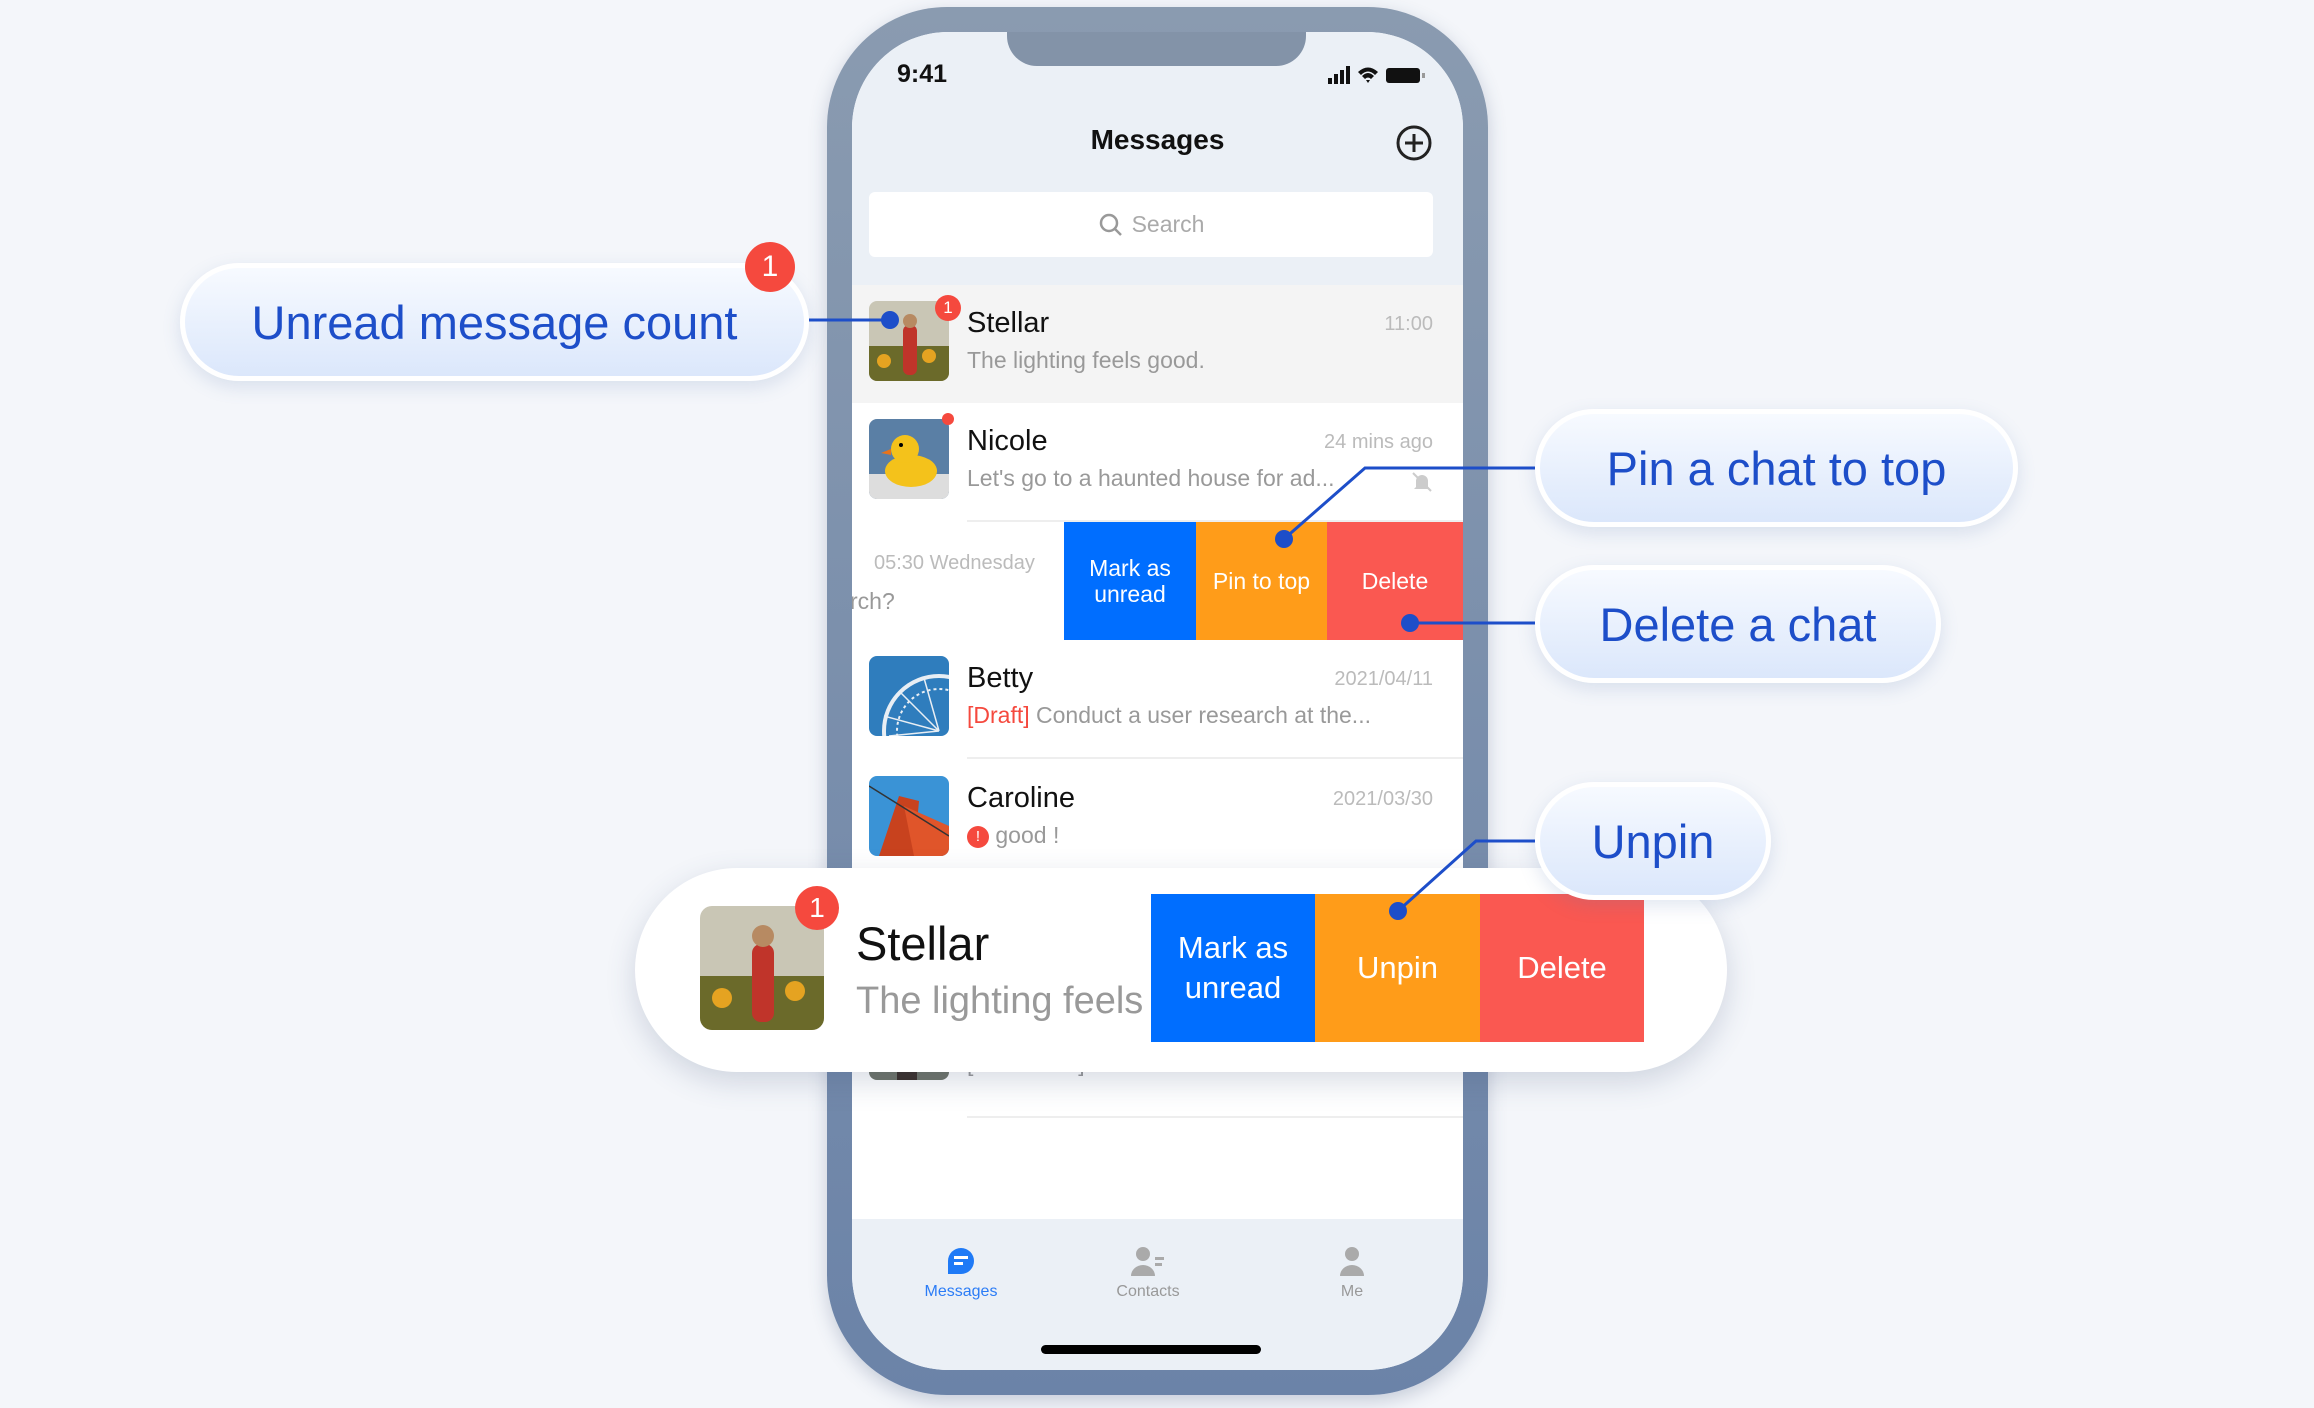 The height and width of the screenshot is (1408, 2314). I want to click on connector-lines, so click(1172, 615).